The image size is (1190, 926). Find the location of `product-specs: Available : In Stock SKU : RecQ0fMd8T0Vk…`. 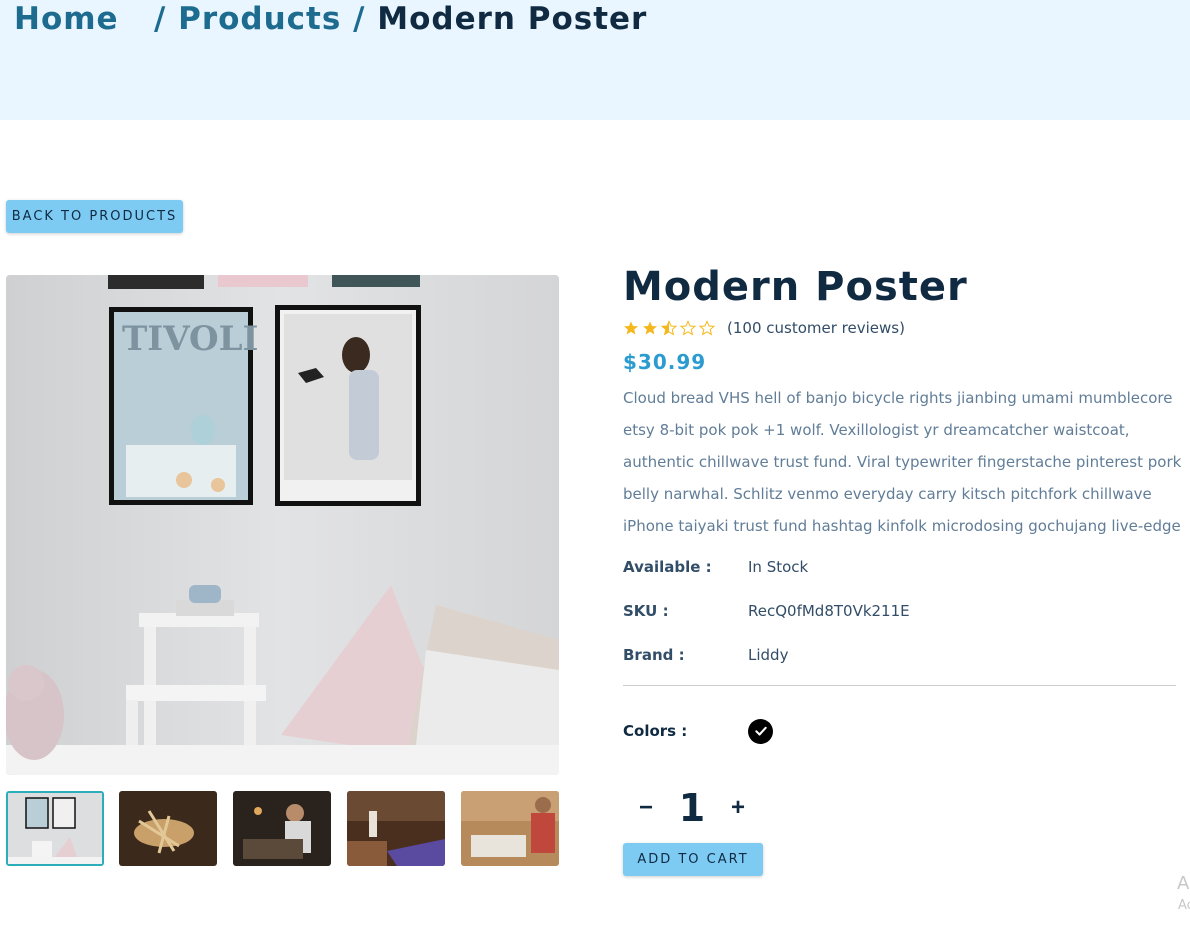

product-specs: Available : In Stock SKU : RecQ0fMd8T0Vk… is located at coordinates (900, 611).